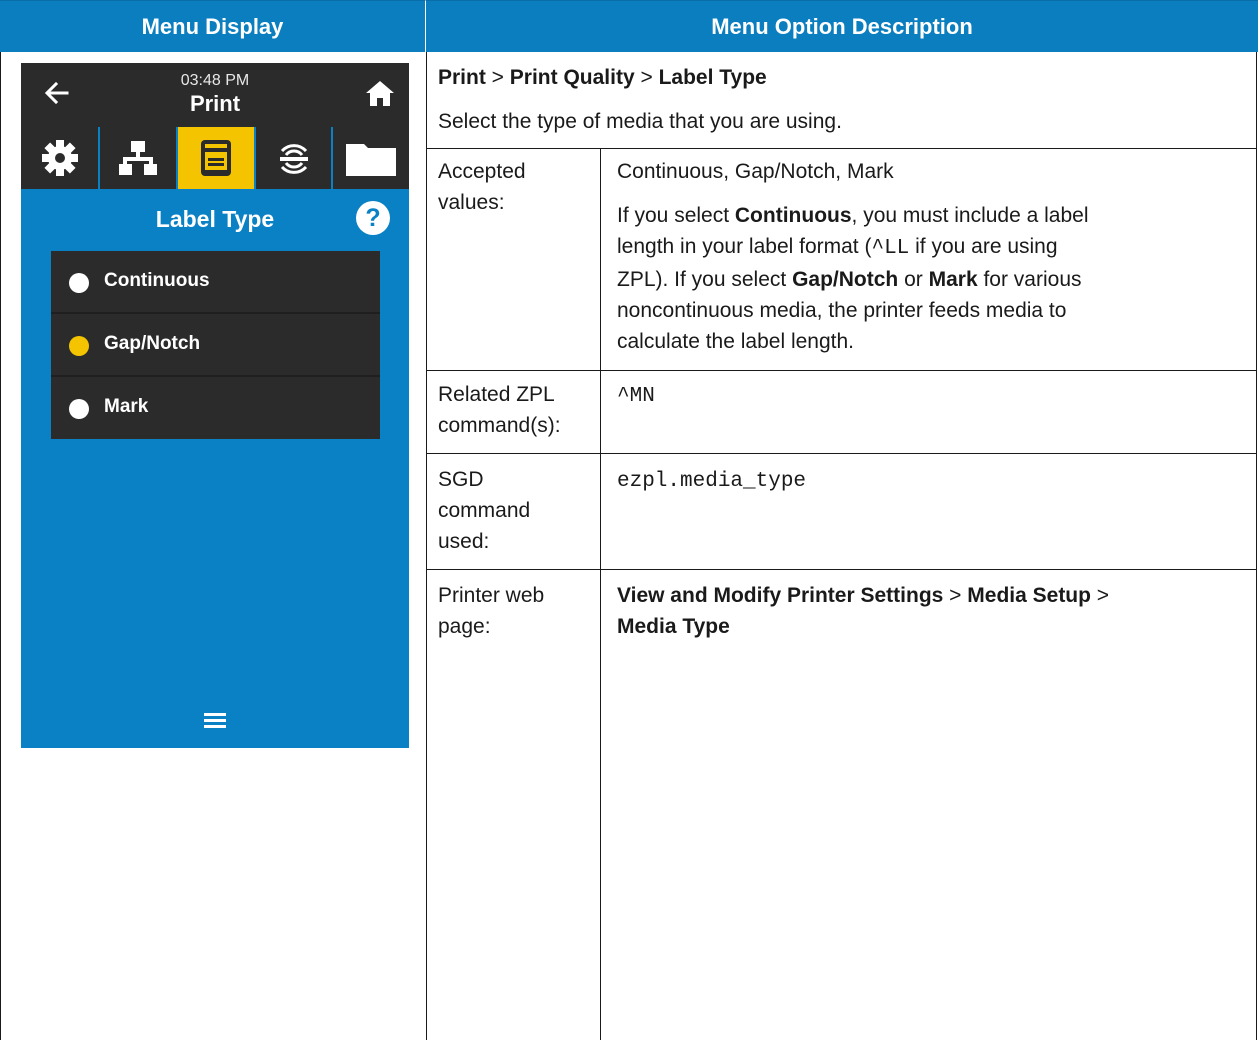  Describe the element at coordinates (1029, 279) in the screenshot. I see `note-text: for various` at that location.